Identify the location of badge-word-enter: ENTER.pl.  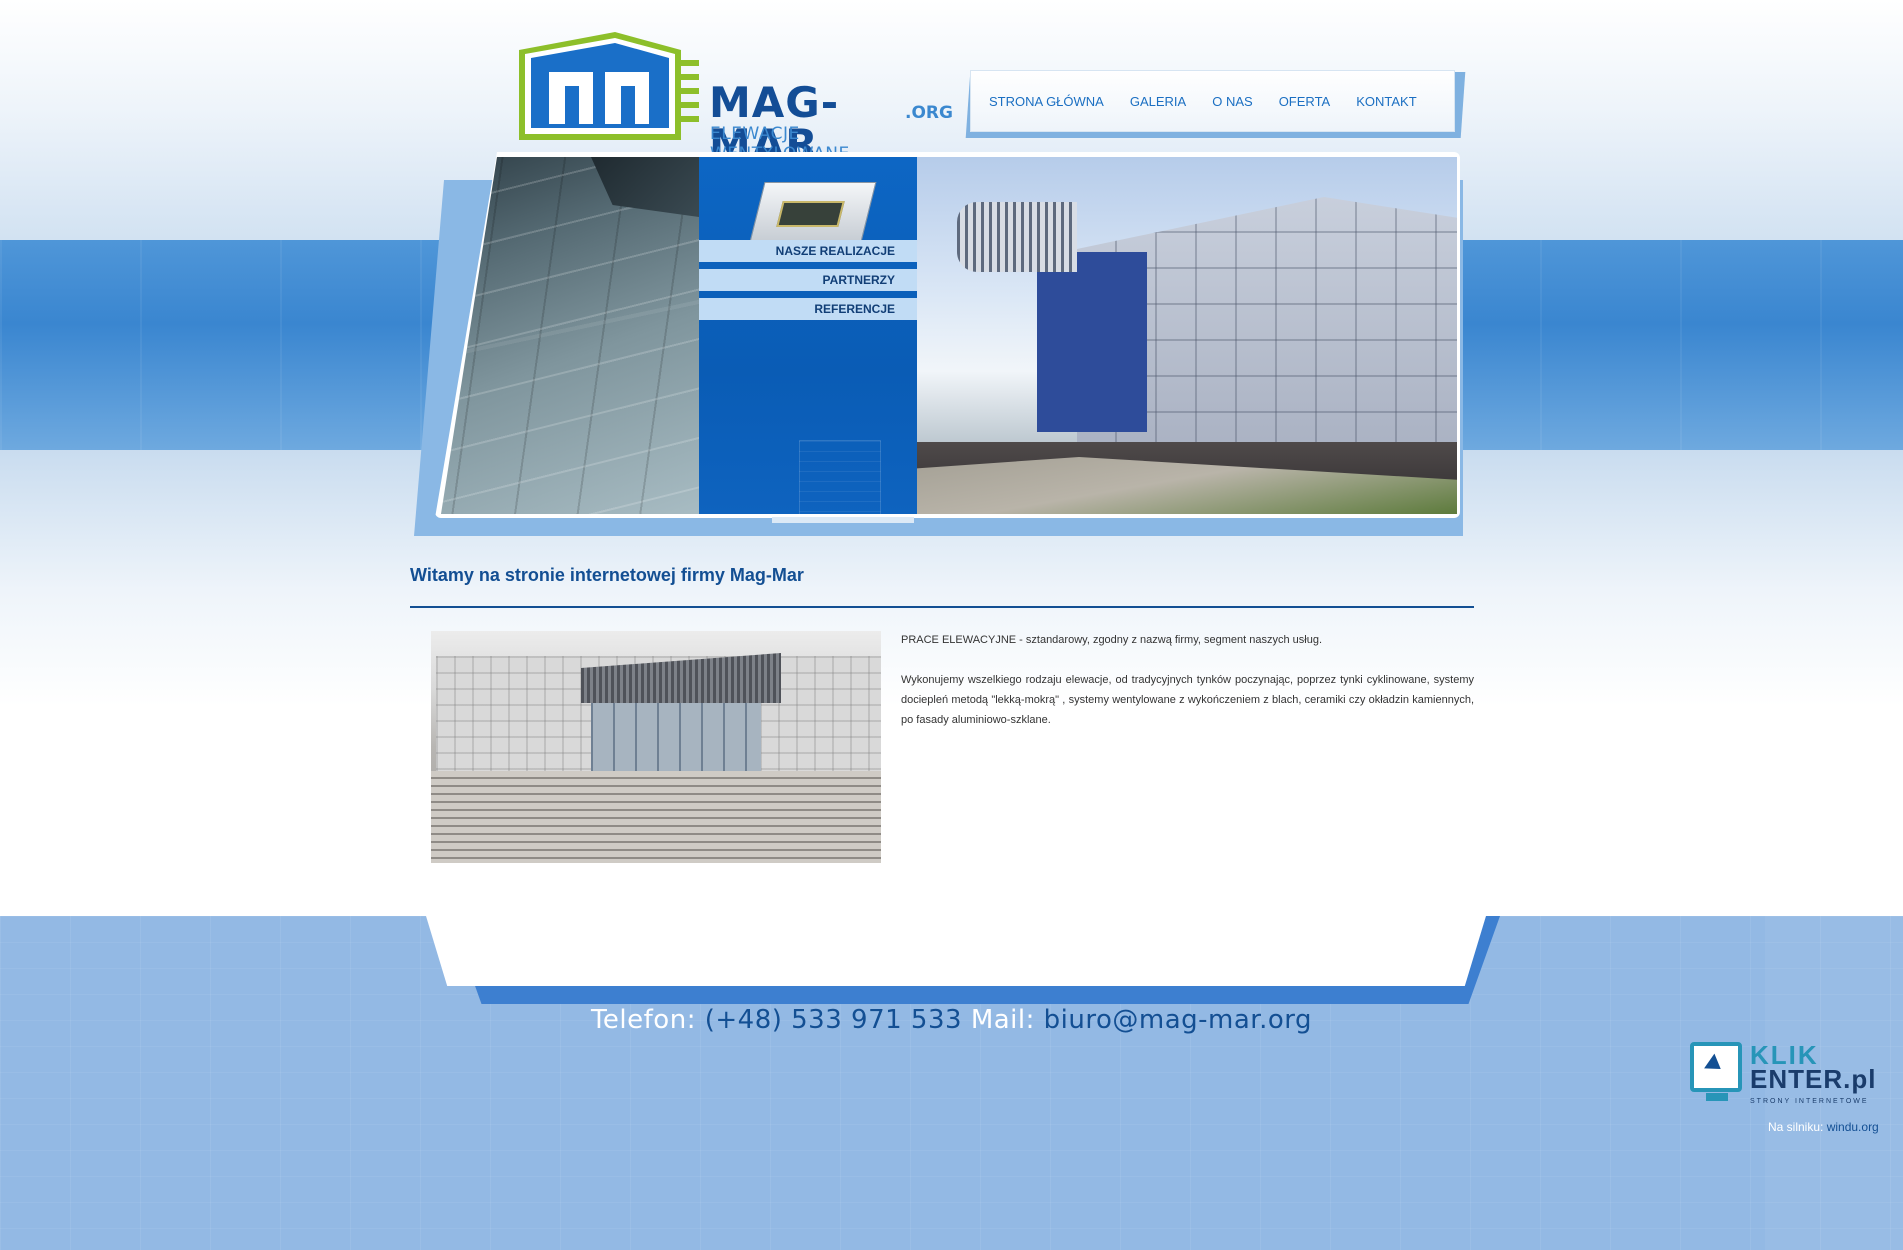
(1813, 1079).